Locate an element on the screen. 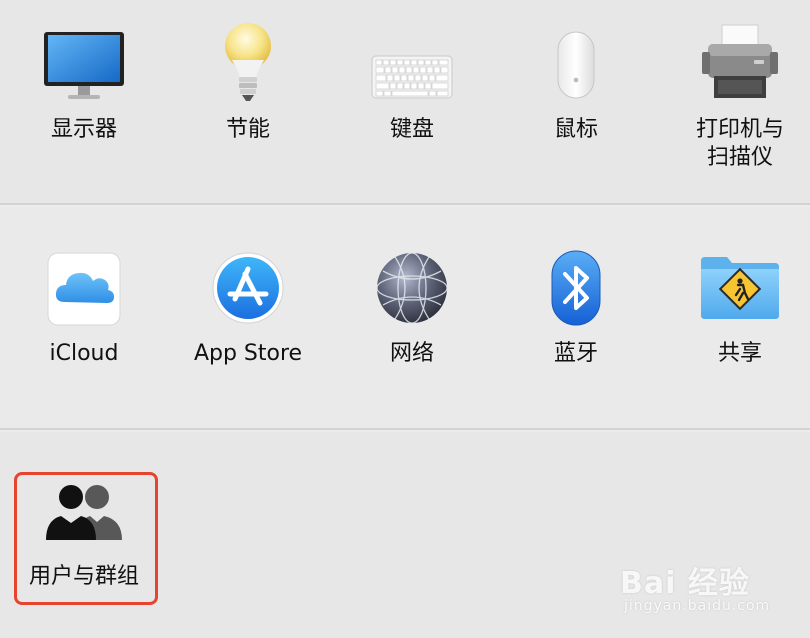 The image size is (810, 638). pref-pane-app-store: App Store is located at coordinates (248, 314).